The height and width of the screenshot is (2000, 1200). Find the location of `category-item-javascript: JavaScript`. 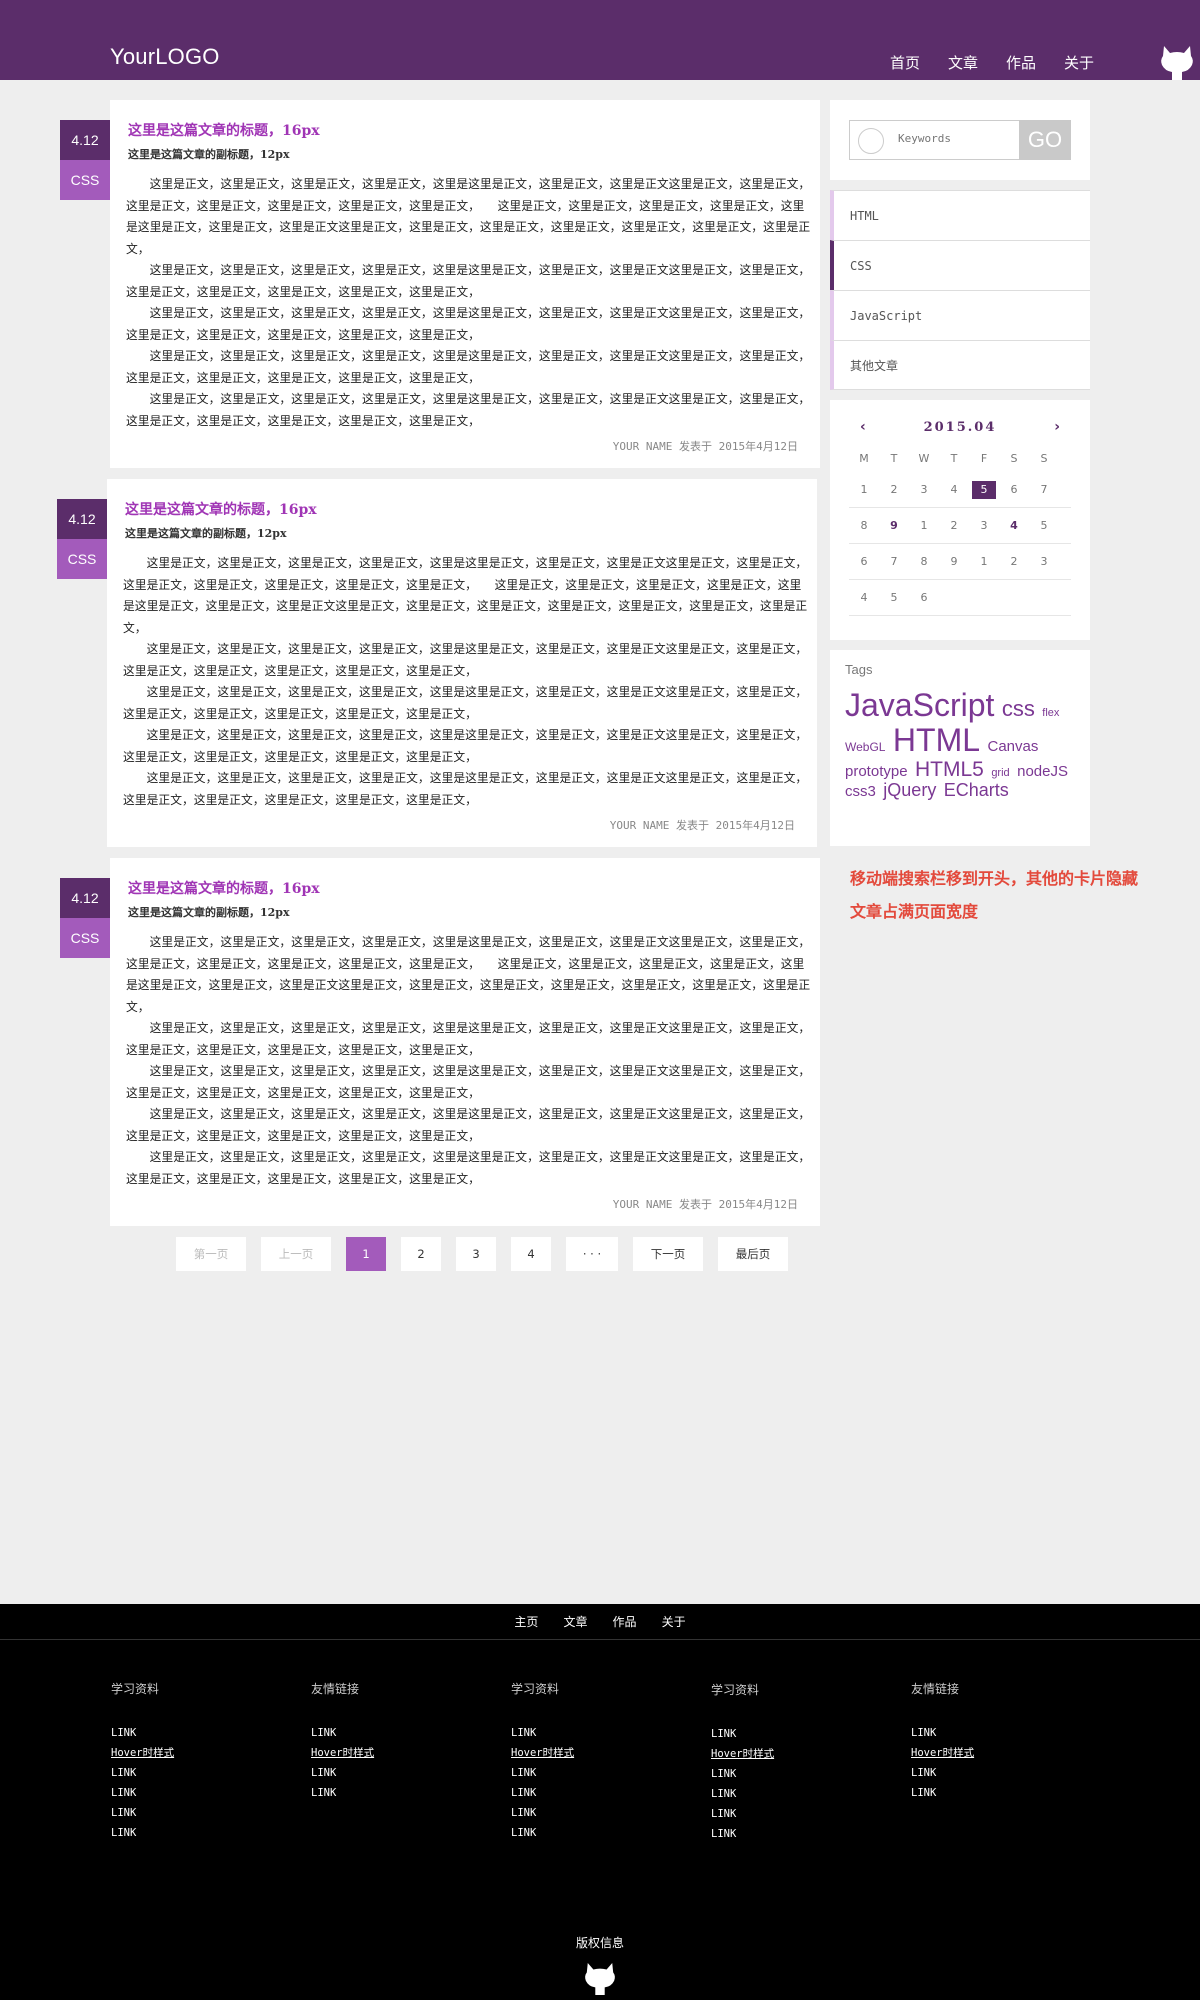

category-item-javascript: JavaScript is located at coordinates (960, 315).